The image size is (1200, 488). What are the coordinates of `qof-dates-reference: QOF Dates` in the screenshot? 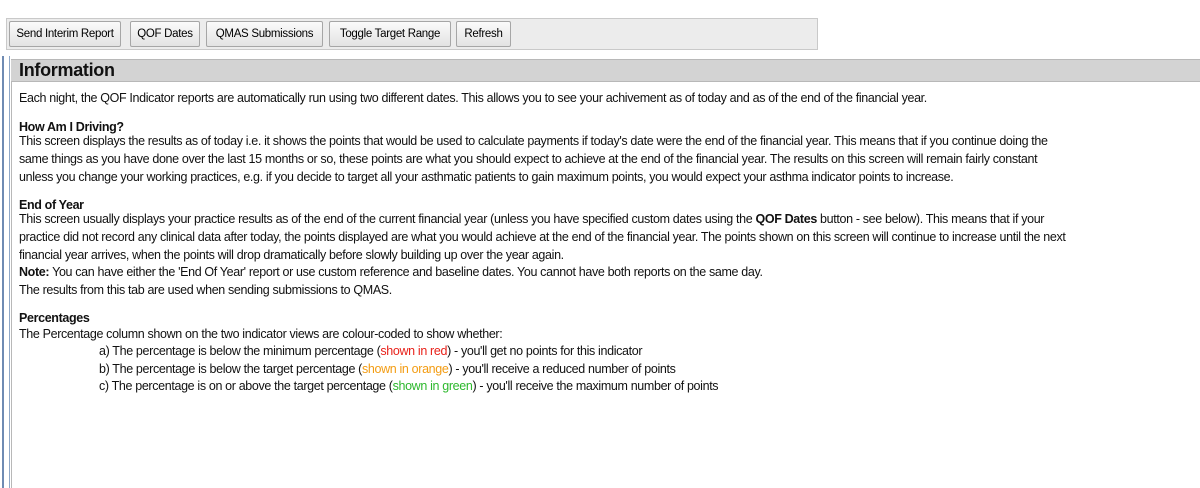 It's located at (786, 219).